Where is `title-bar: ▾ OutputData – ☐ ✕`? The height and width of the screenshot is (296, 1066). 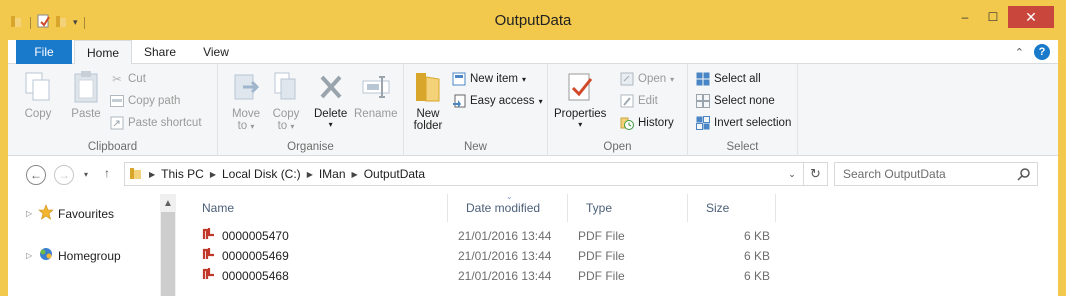 title-bar: ▾ OutputData – ☐ ✕ is located at coordinates (533, 20).